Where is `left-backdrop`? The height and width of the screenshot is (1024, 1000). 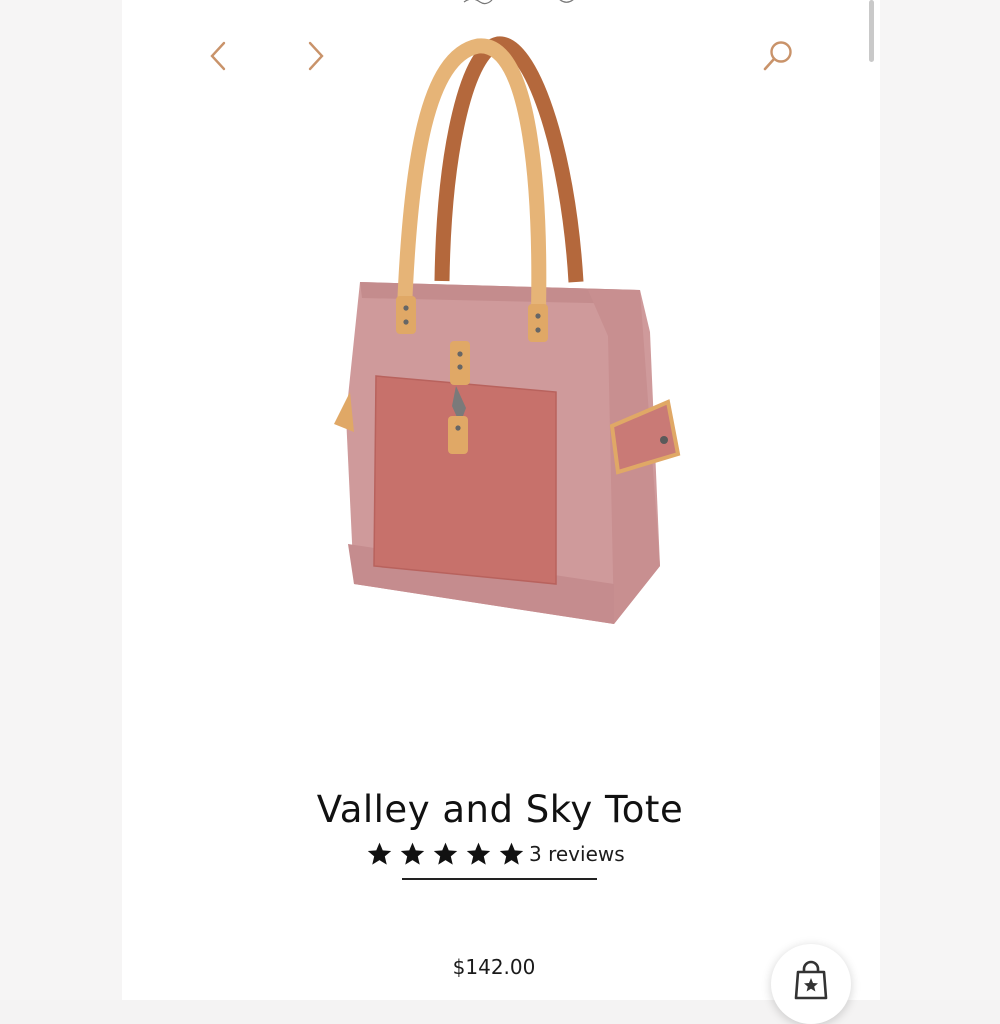 left-backdrop is located at coordinates (61, 500).